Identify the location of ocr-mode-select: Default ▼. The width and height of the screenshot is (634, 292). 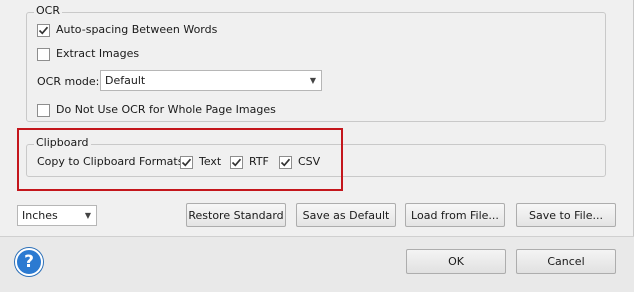
(211, 80).